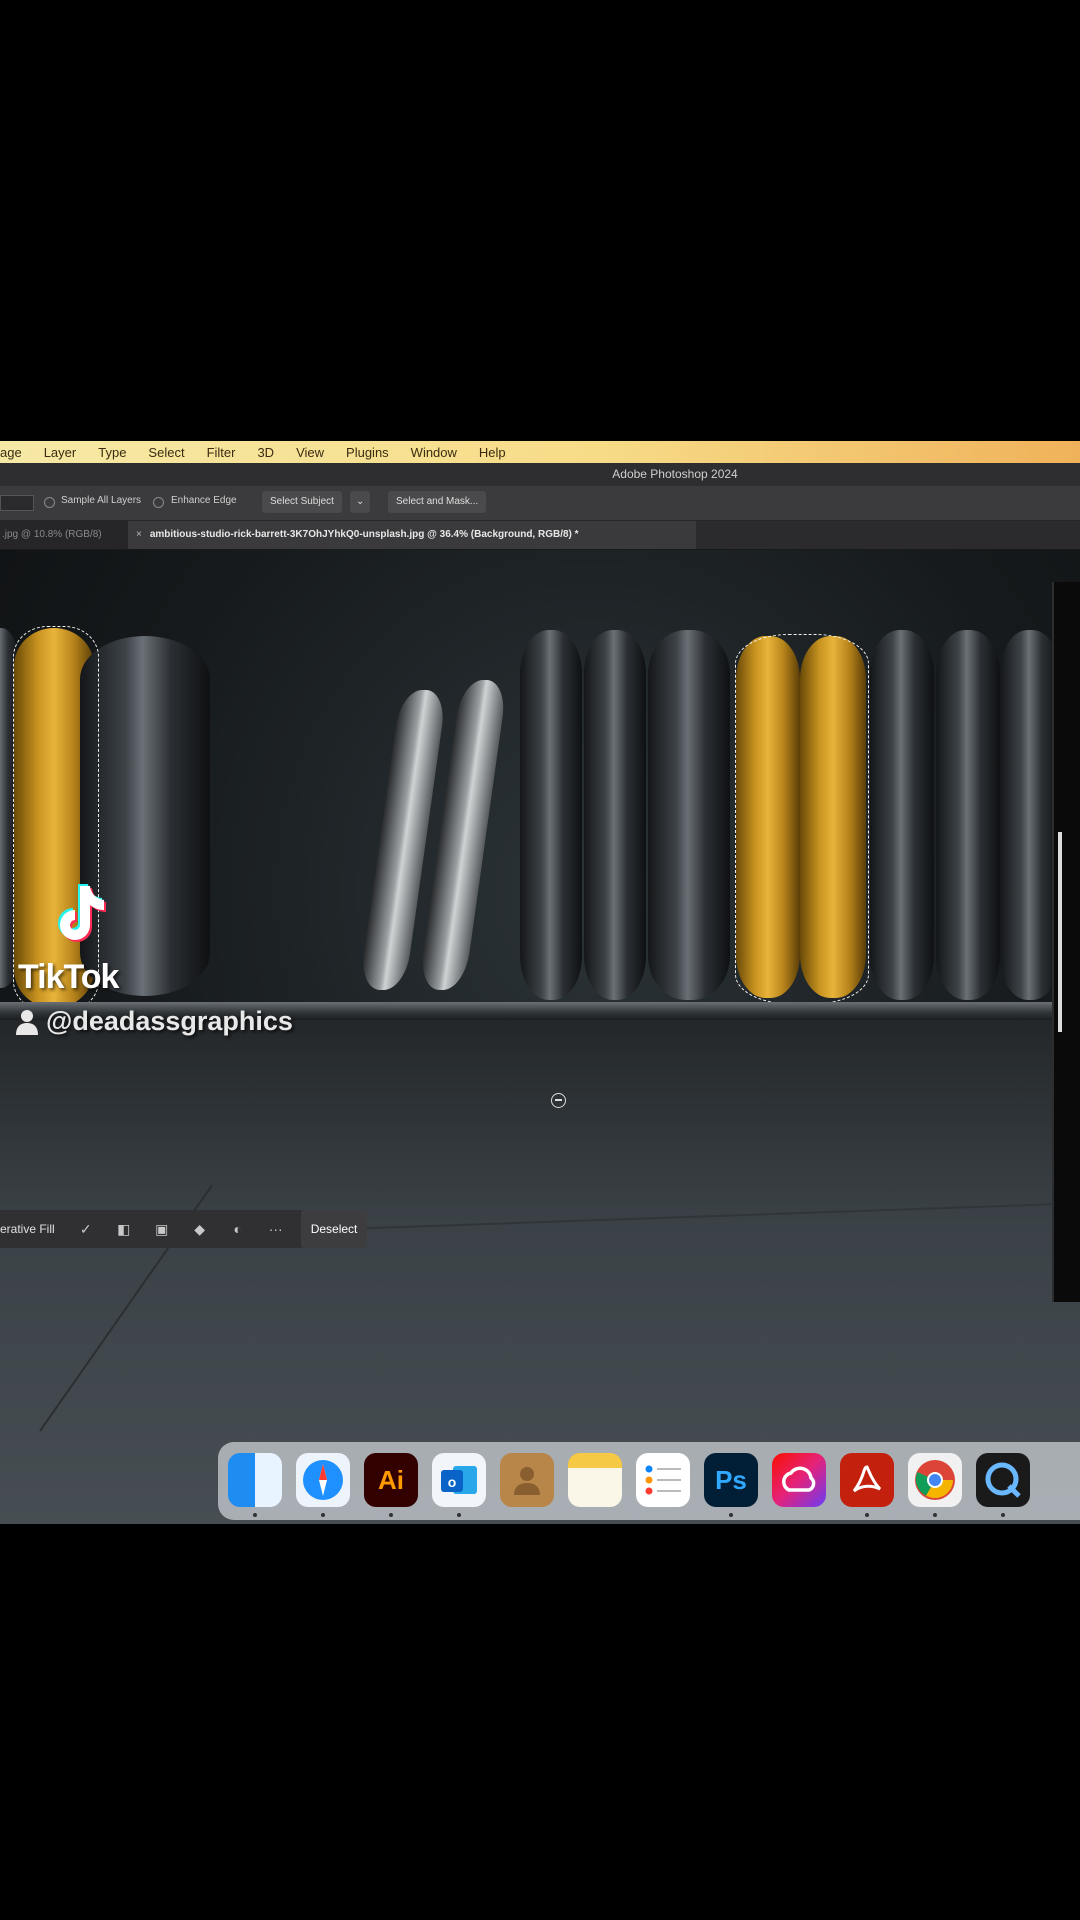 Image resolution: width=1080 pixels, height=1920 pixels. What do you see at coordinates (302, 502) in the screenshot?
I see `select-subject-button: Select Subject` at bounding box center [302, 502].